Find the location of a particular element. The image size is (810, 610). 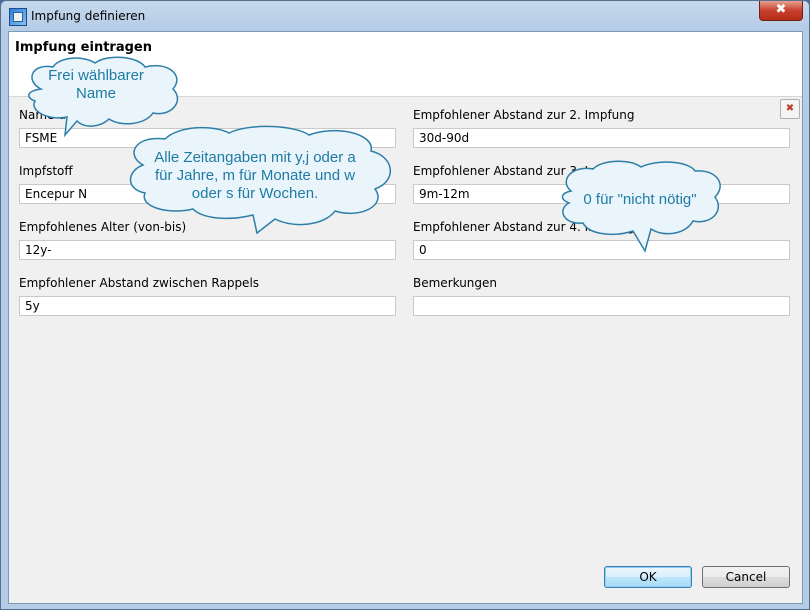

remarks-input is located at coordinates (601, 306).